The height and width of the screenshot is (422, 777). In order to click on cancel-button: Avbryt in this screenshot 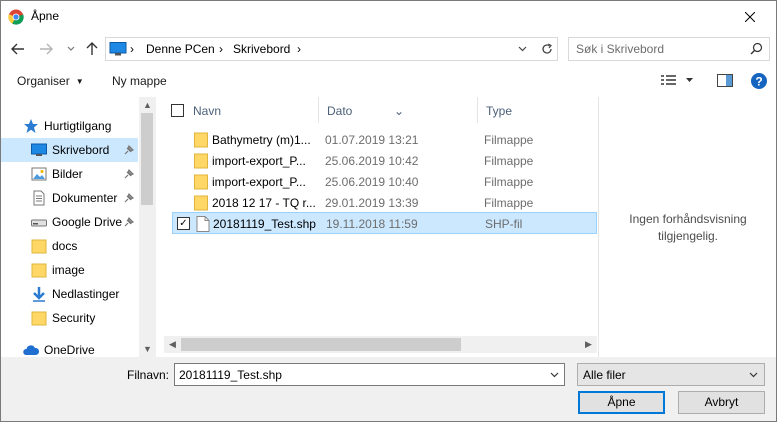, I will do `click(721, 402)`.